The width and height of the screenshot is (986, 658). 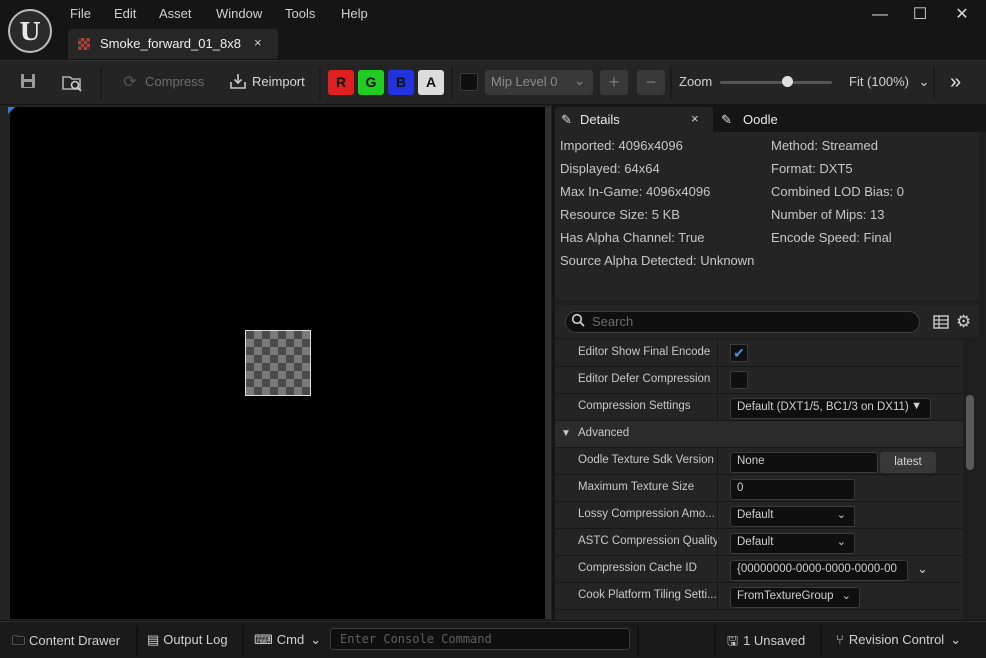 I want to click on terminal-icon: ⌨, so click(x=263, y=639).